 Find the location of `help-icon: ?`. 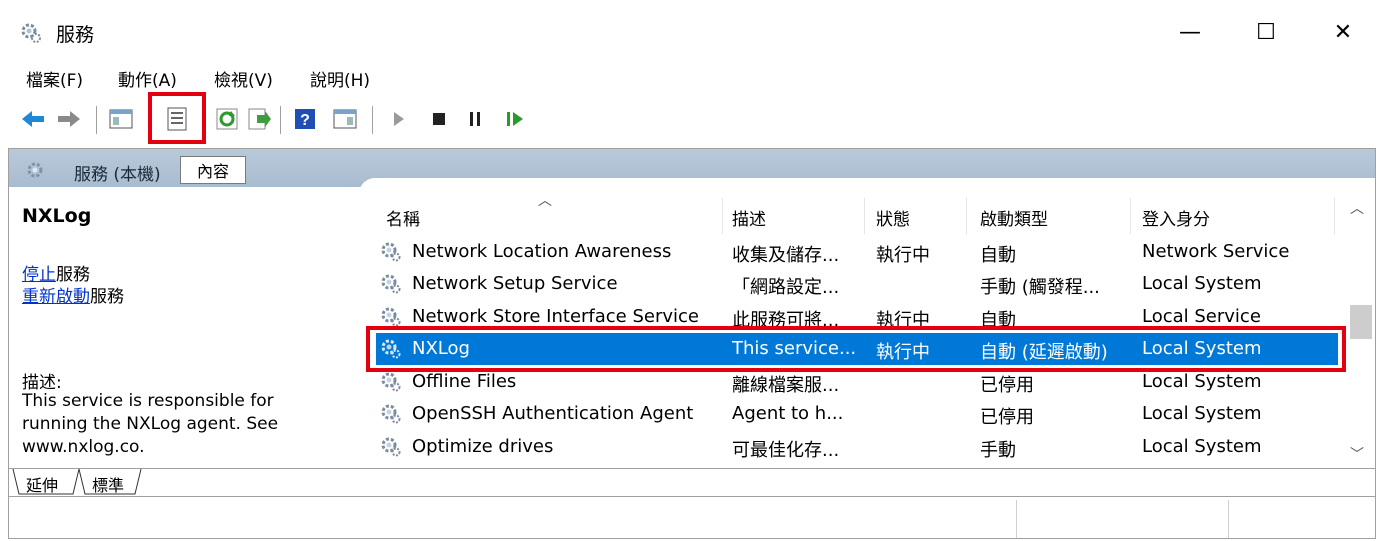

help-icon: ? is located at coordinates (305, 119).